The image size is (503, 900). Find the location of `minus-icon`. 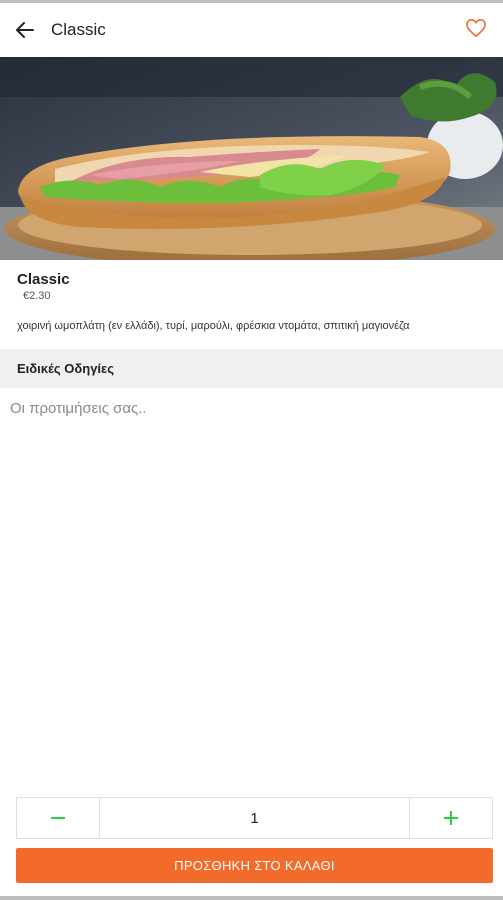

minus-icon is located at coordinates (58, 818).